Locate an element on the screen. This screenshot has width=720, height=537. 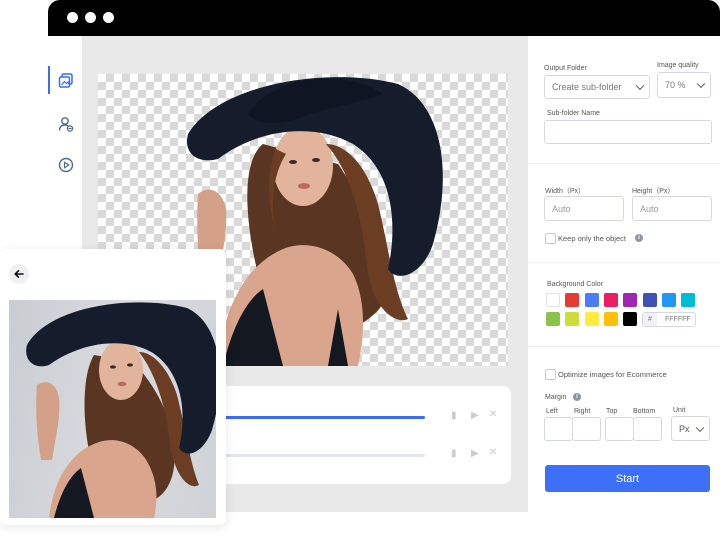
image-quality-label: Image quality is located at coordinates (678, 65).